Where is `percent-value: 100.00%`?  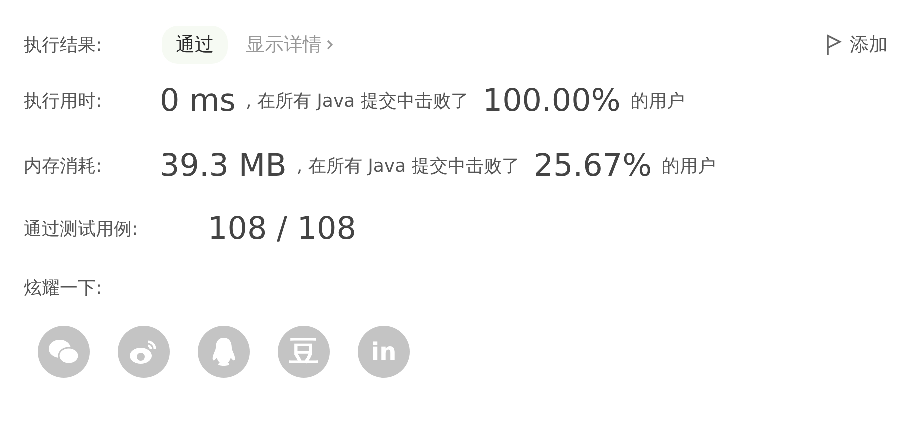
percent-value: 100.00% is located at coordinates (551, 101).